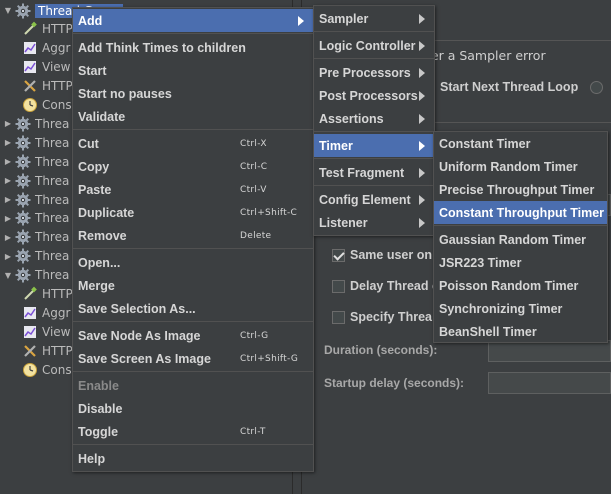 This screenshot has width=611, height=494. What do you see at coordinates (520, 262) in the screenshot?
I see `menu-item-jsr223-timer: JSR223 Timer` at bounding box center [520, 262].